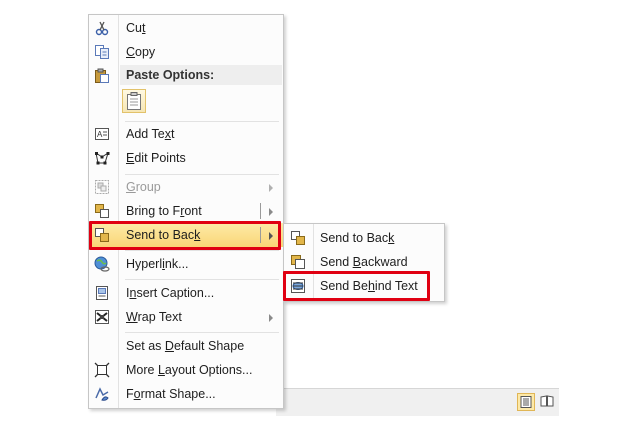 The width and height of the screenshot is (640, 429). I want to click on full-screen-reading-view-button, so click(547, 402).